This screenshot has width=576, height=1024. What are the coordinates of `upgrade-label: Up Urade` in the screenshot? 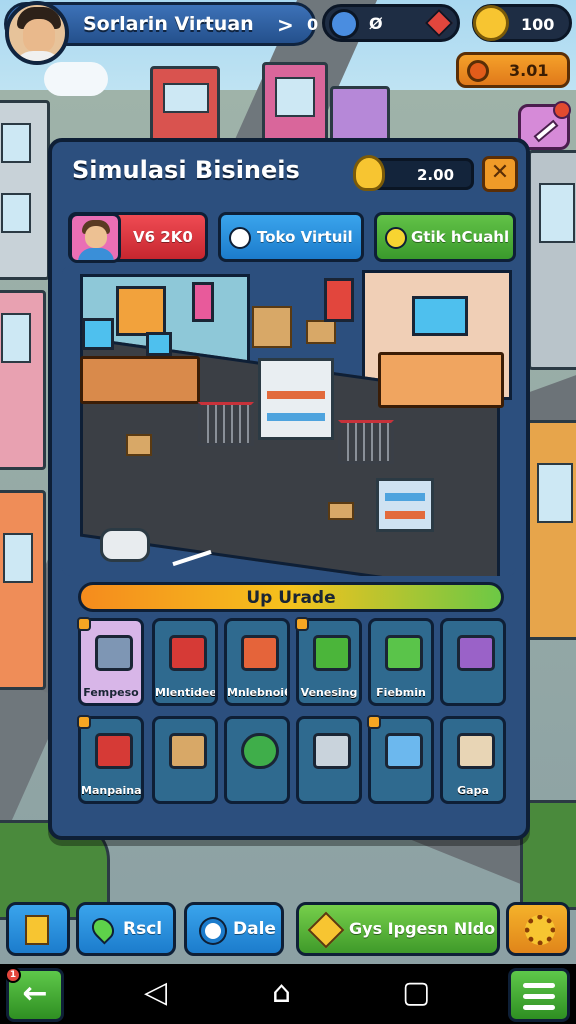 It's located at (291, 598).